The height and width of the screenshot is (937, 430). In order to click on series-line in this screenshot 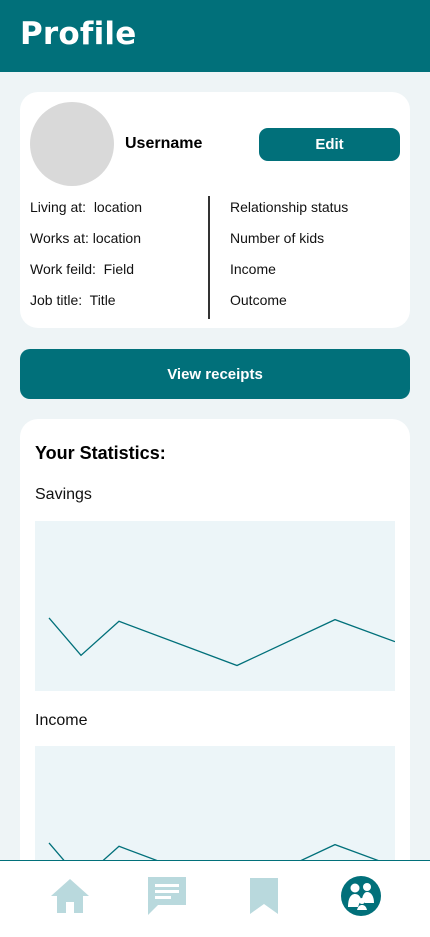, I will do `click(221, 642)`.